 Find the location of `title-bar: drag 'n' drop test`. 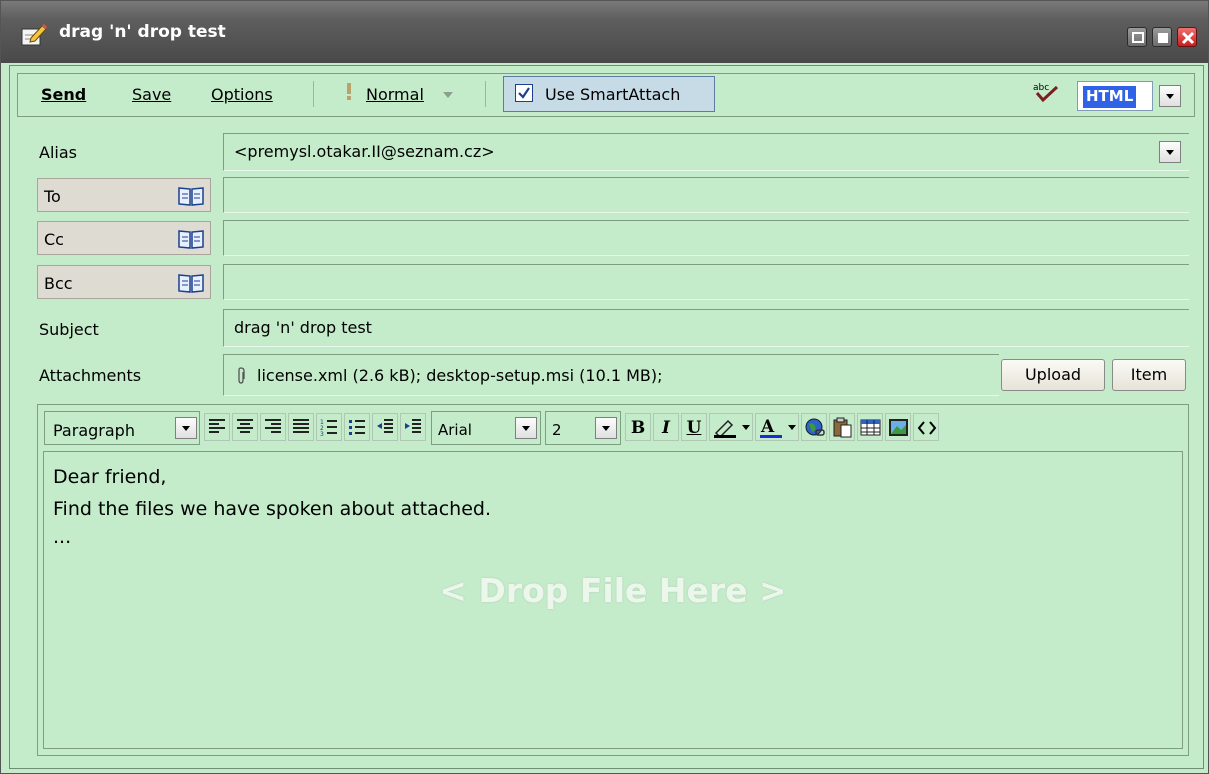

title-bar: drag 'n' drop test is located at coordinates (604, 32).